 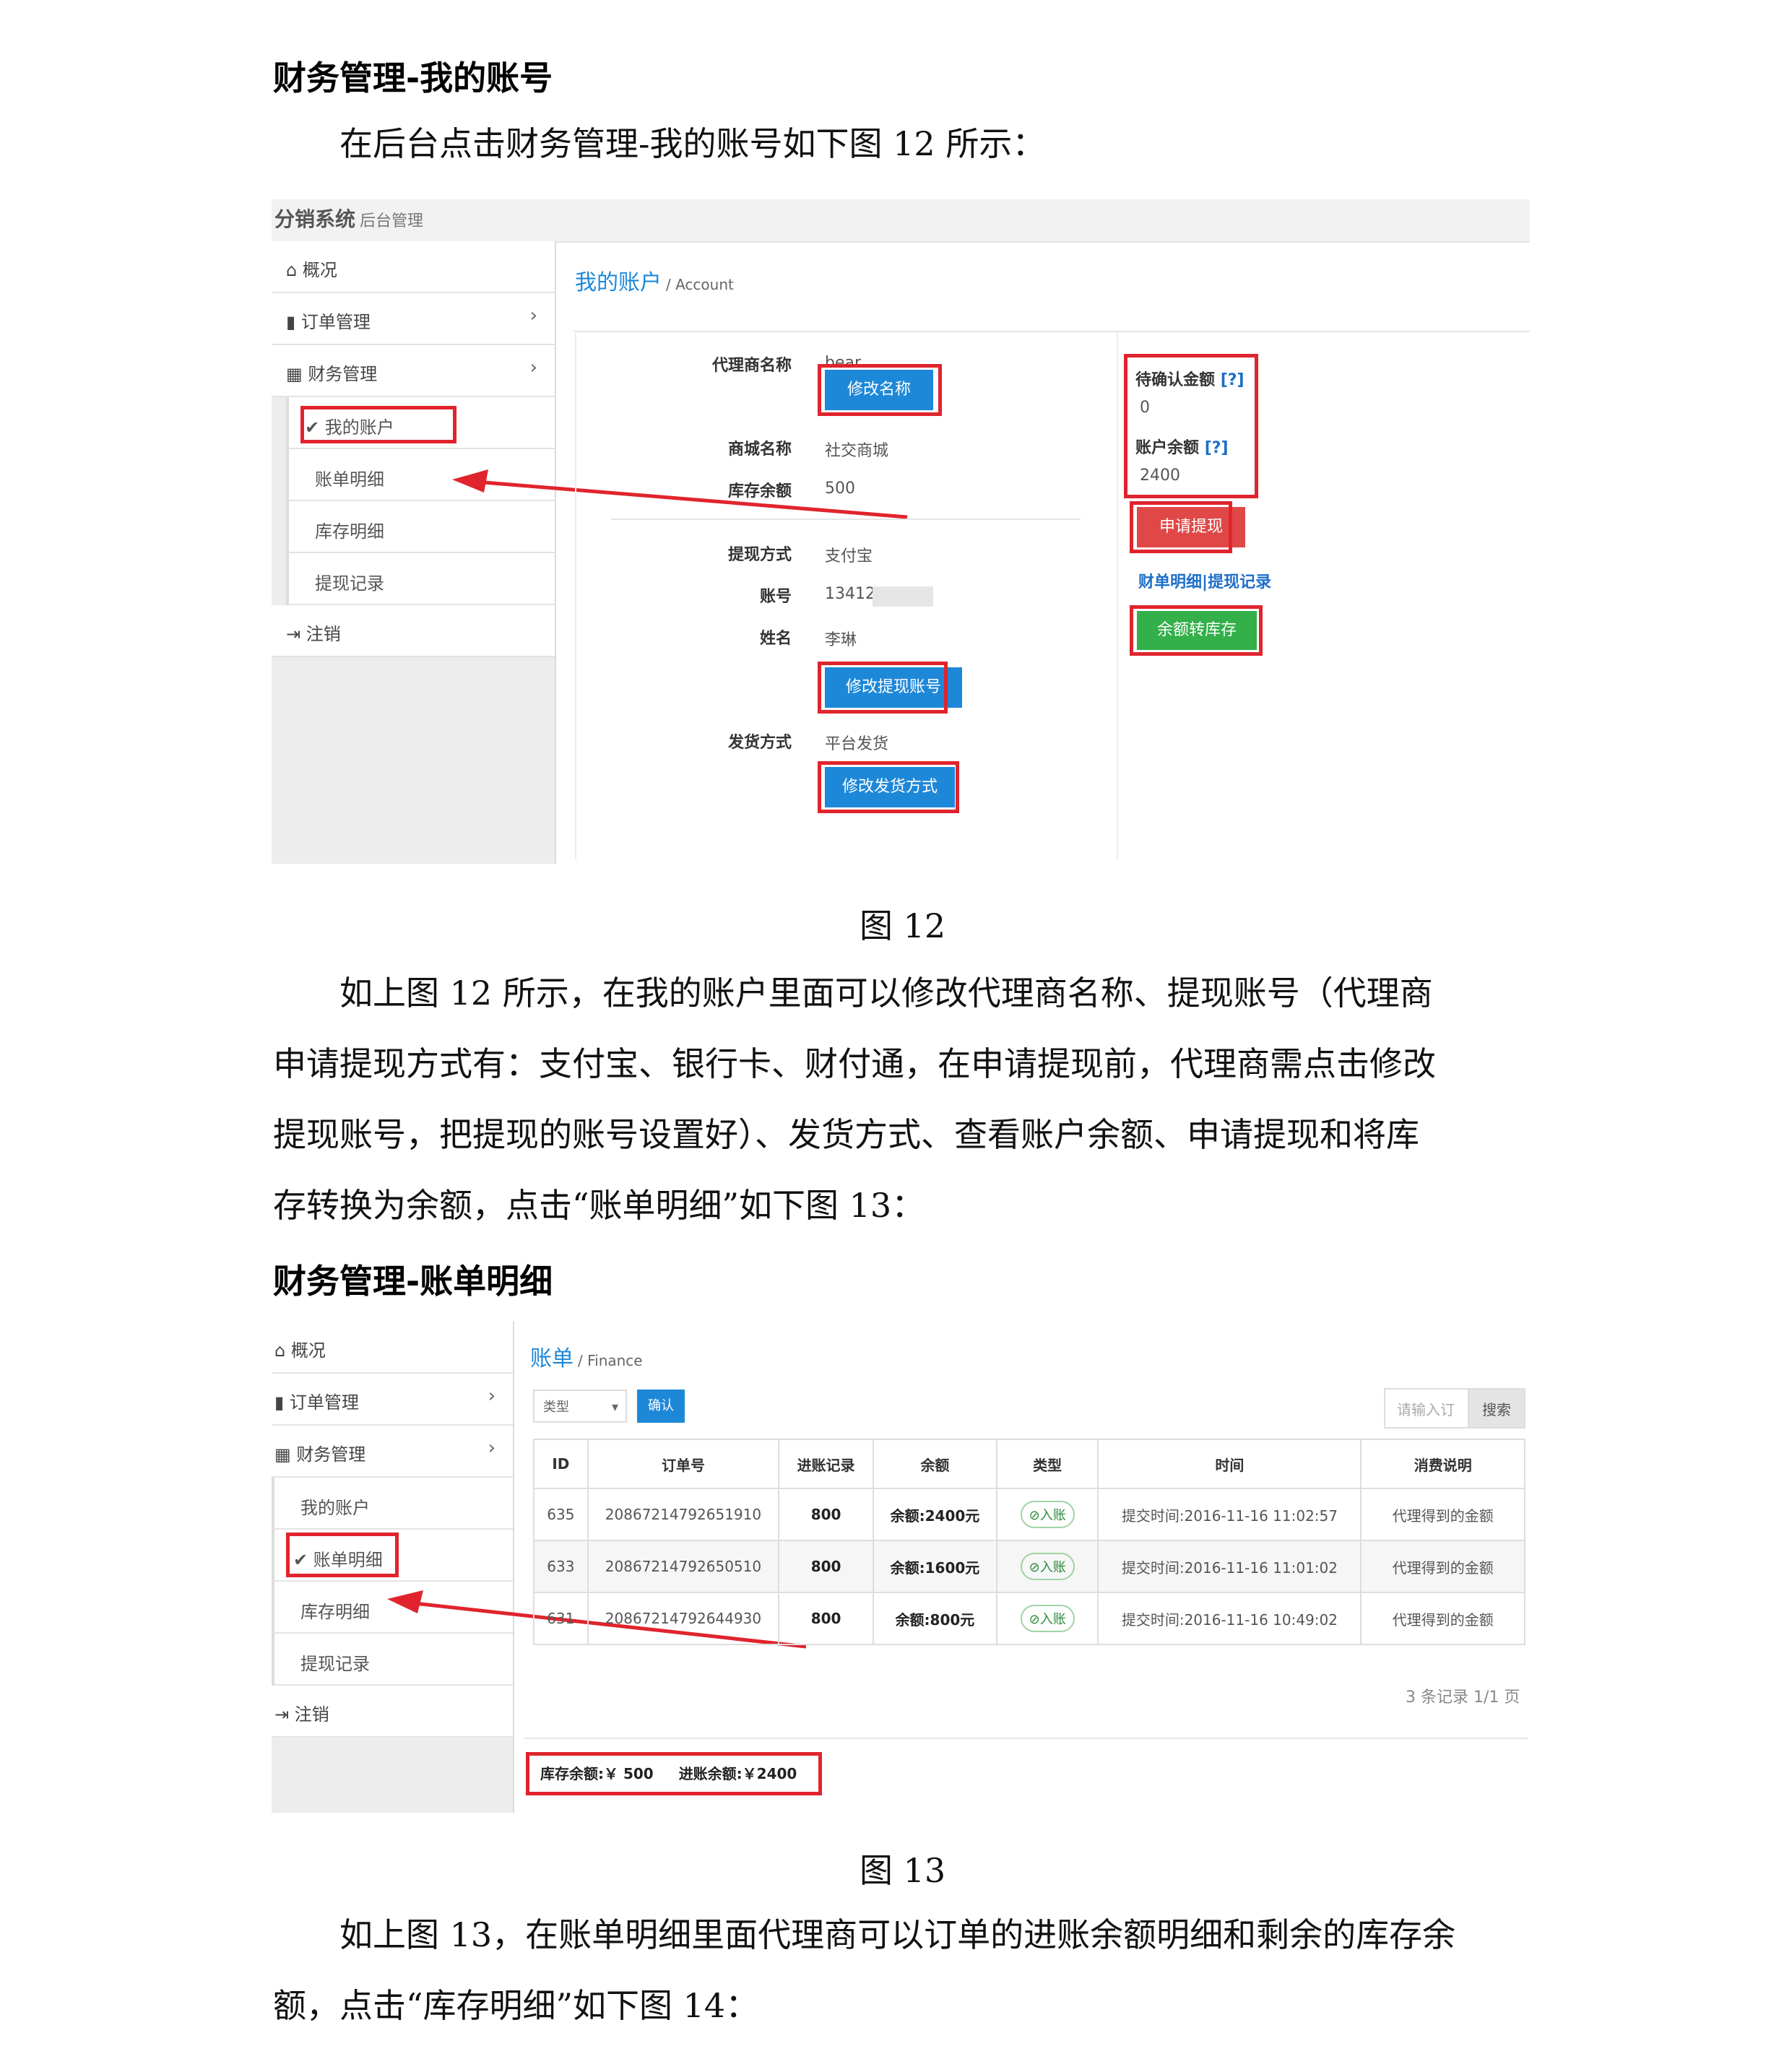 I want to click on page-title: 账单 / Finance, so click(x=586, y=1359).